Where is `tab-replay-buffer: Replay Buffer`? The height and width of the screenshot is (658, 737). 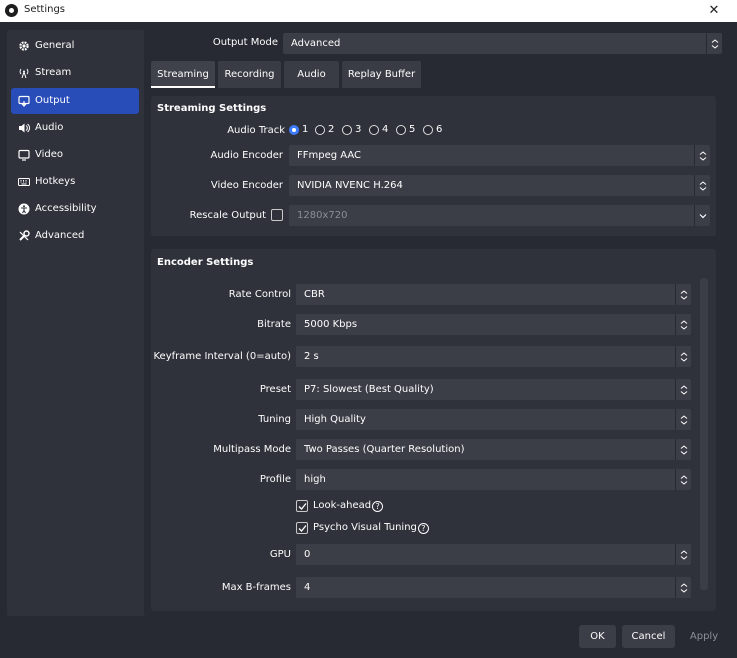 tab-replay-buffer: Replay Buffer is located at coordinates (381, 74).